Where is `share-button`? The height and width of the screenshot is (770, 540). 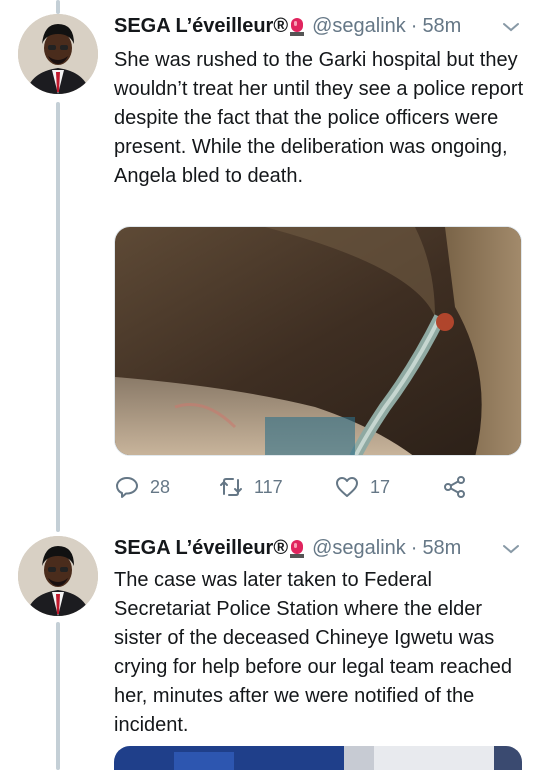
share-button is located at coordinates (460, 487).